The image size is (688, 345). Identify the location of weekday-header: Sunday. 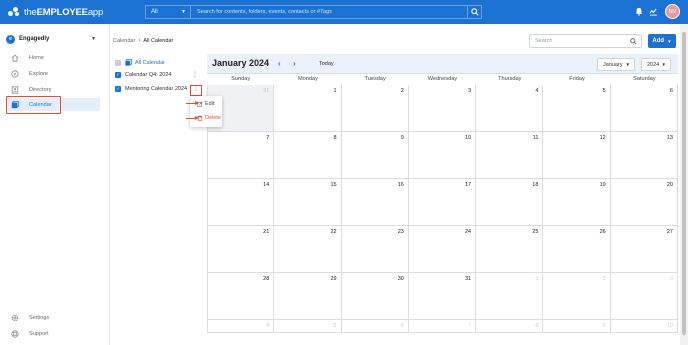
(241, 79).